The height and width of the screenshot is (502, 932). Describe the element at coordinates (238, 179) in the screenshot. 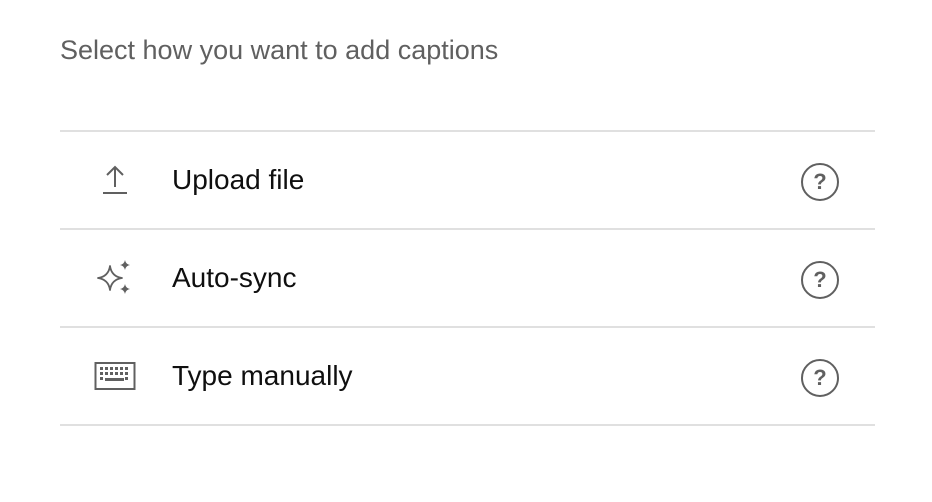

I see `option-label: Upload file` at that location.